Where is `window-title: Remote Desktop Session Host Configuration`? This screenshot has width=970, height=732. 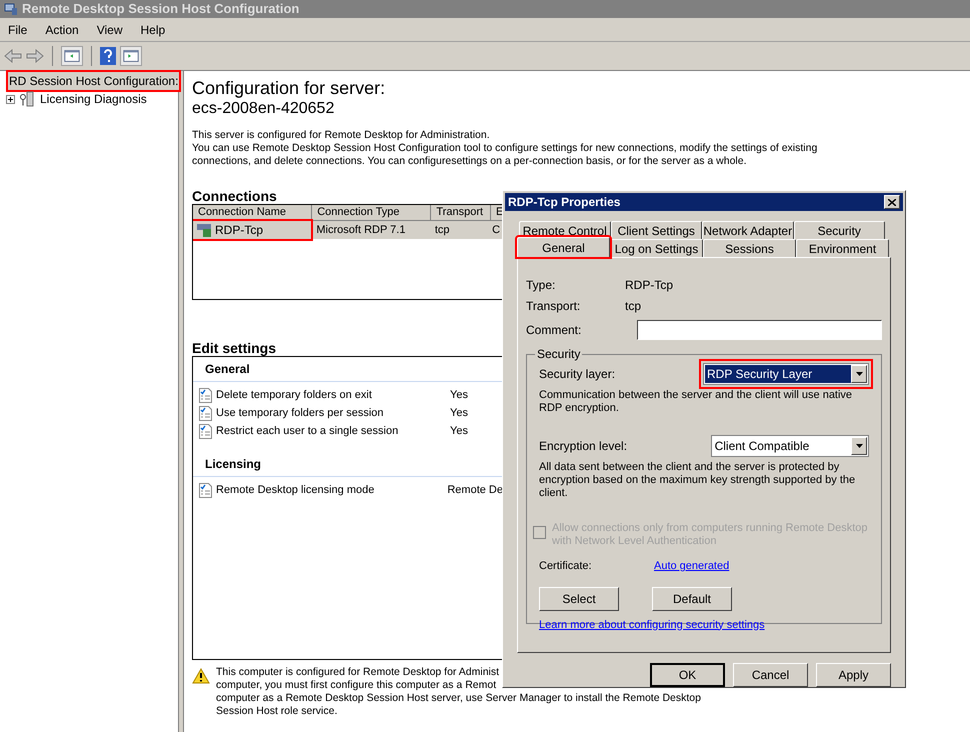
window-title: Remote Desktop Session Host Configuration is located at coordinates (161, 9).